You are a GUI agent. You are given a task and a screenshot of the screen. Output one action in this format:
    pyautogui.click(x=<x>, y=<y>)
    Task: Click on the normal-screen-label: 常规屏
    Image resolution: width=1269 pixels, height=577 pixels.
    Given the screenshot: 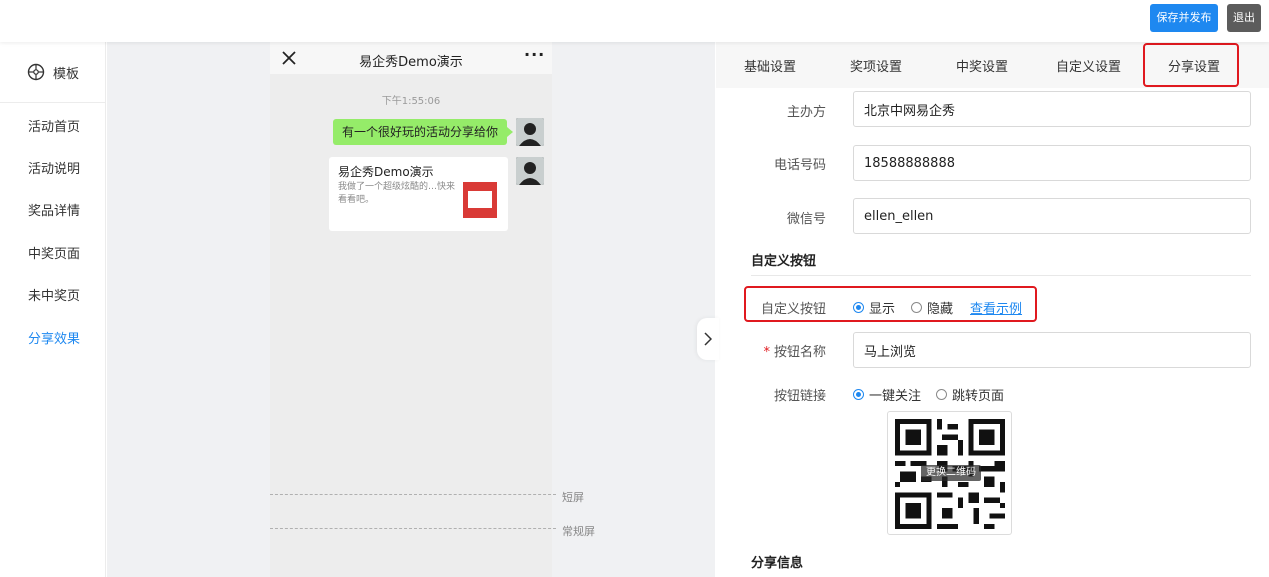 What is the action you would take?
    pyautogui.click(x=578, y=531)
    